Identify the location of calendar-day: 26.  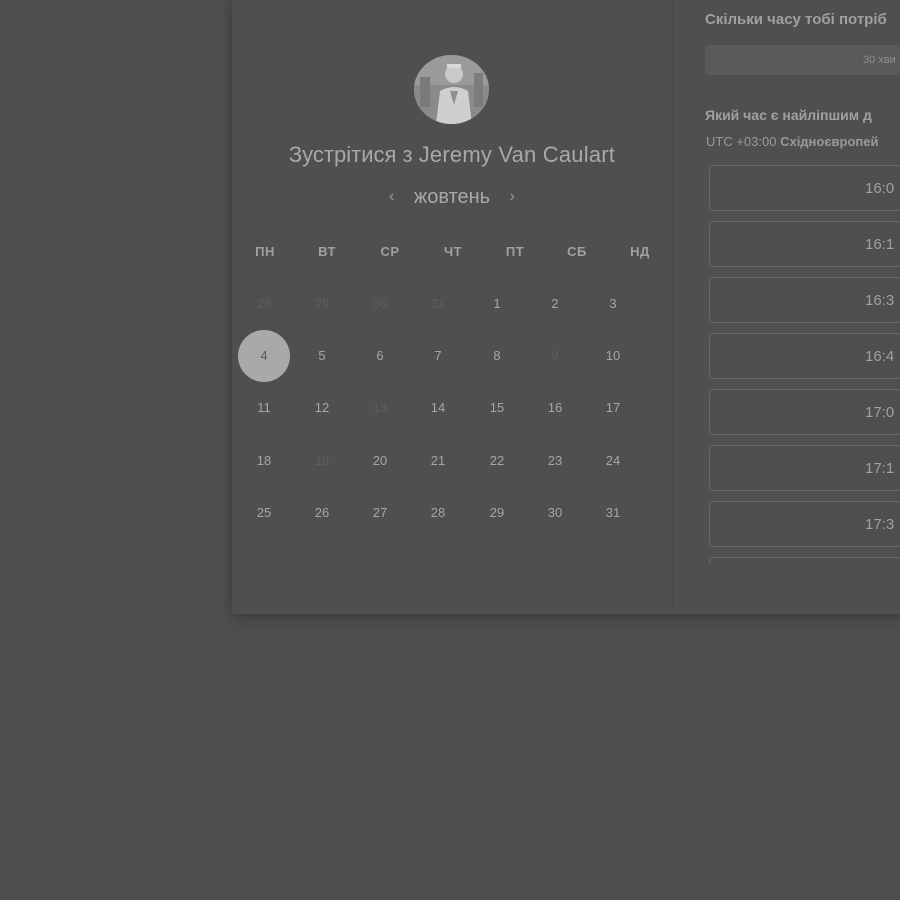
(322, 513).